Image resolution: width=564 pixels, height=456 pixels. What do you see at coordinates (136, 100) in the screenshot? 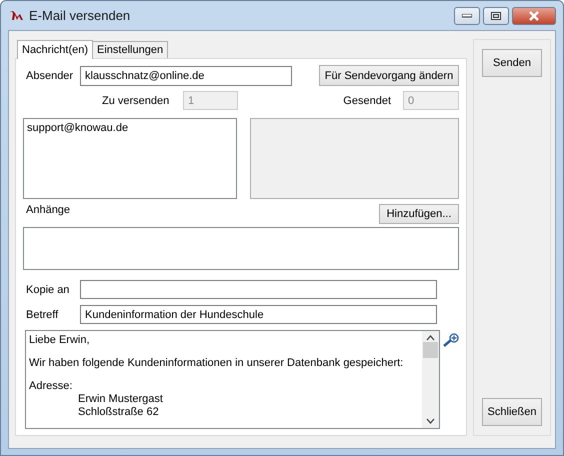
I see `field-label: Zu versenden` at bounding box center [136, 100].